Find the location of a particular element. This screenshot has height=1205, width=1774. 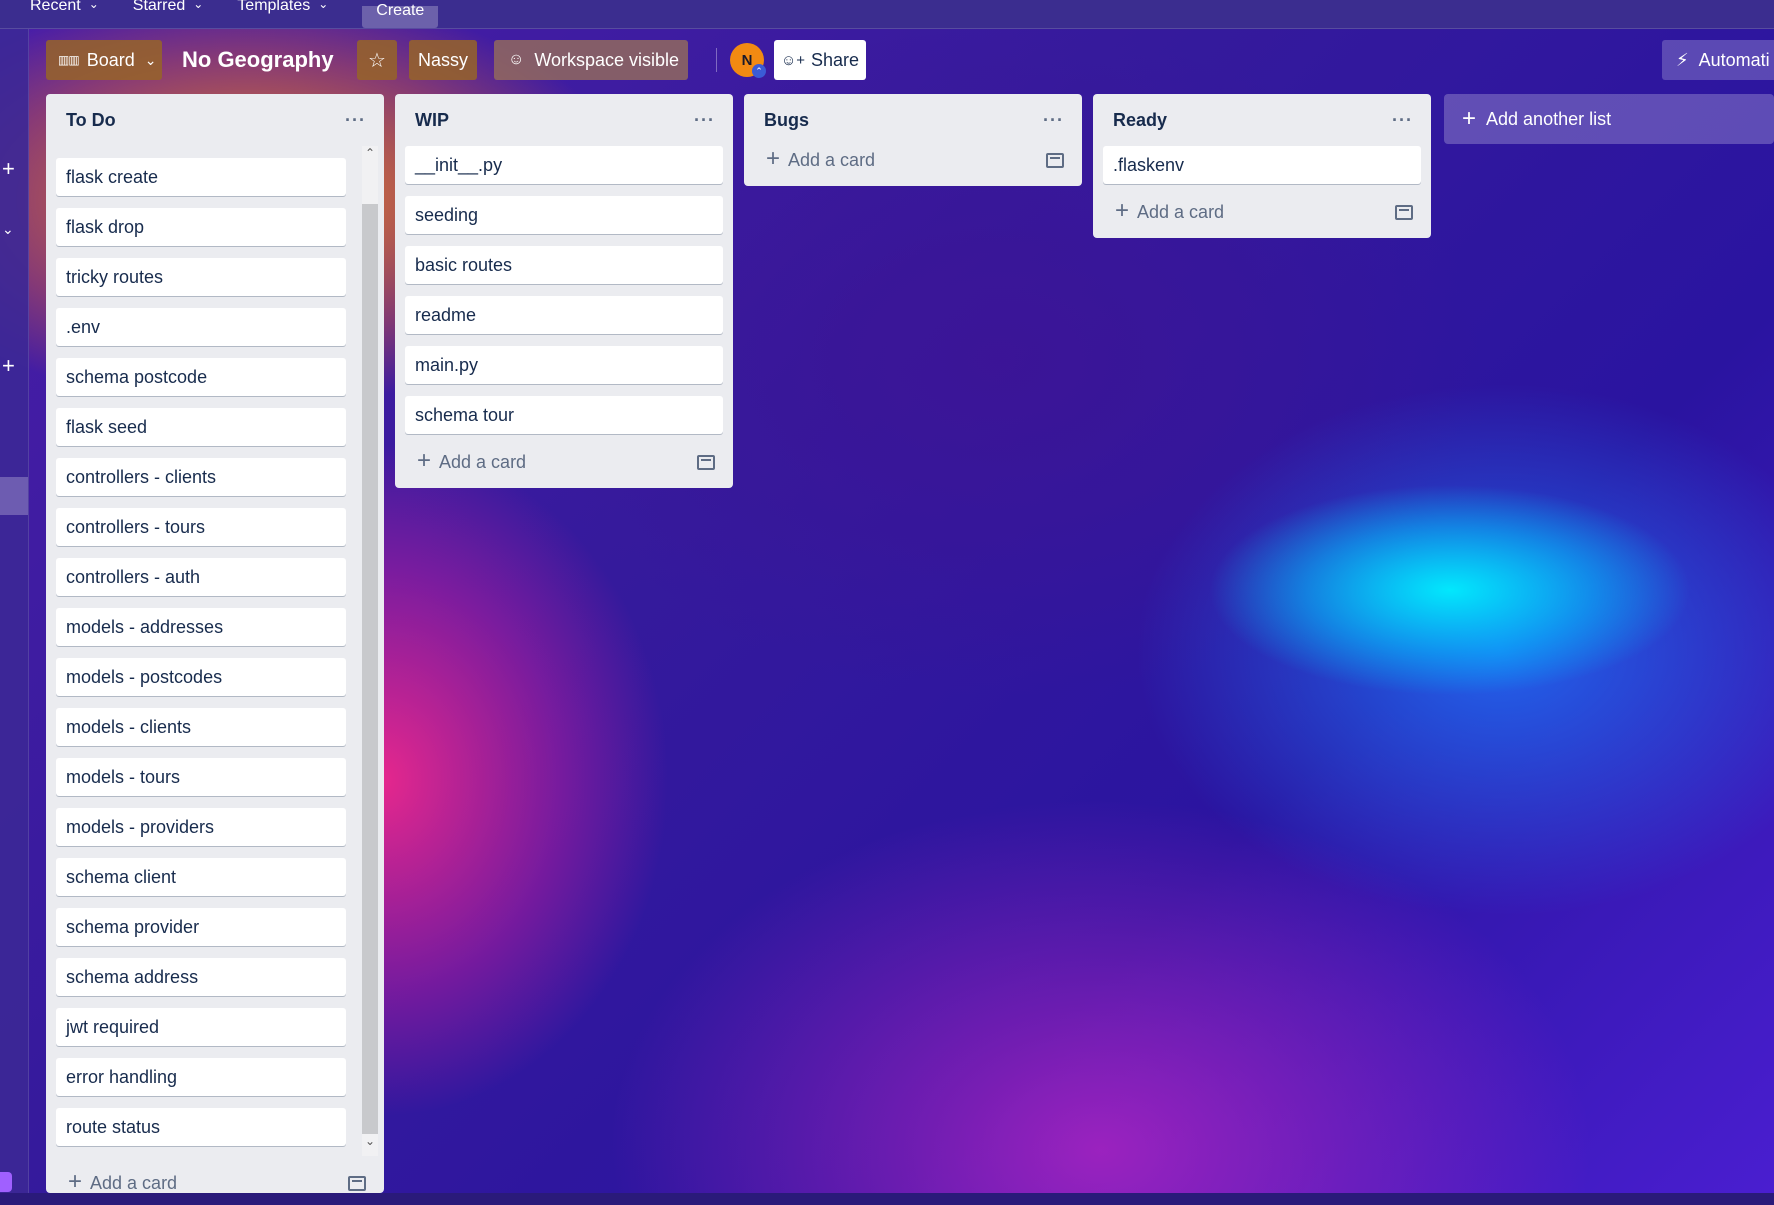

card: __init__.py is located at coordinates (564, 165).